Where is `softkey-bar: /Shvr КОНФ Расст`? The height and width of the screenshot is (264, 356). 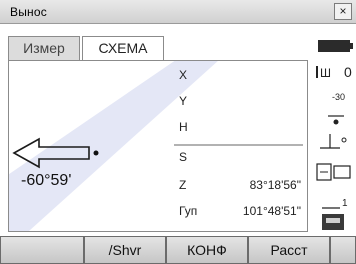
softkey-bar: /Shvr КОНФ Расст is located at coordinates (178, 250).